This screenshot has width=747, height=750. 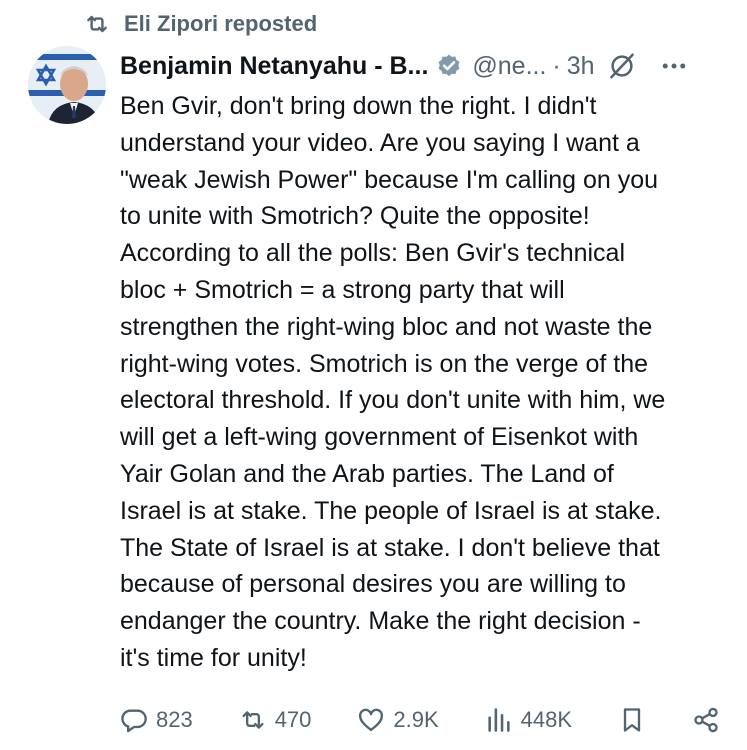 What do you see at coordinates (622, 66) in the screenshot?
I see `grok-icon` at bounding box center [622, 66].